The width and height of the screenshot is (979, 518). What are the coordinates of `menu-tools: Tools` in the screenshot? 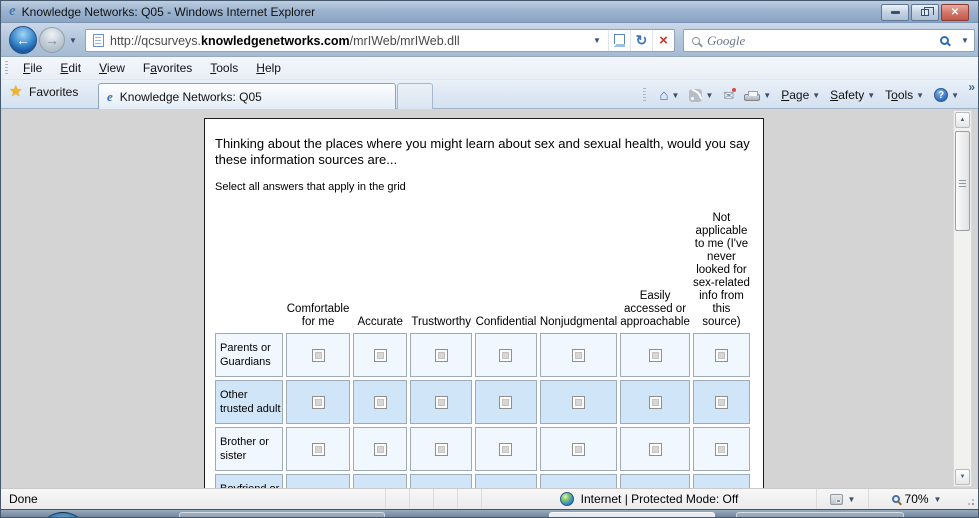 It's located at (224, 68).